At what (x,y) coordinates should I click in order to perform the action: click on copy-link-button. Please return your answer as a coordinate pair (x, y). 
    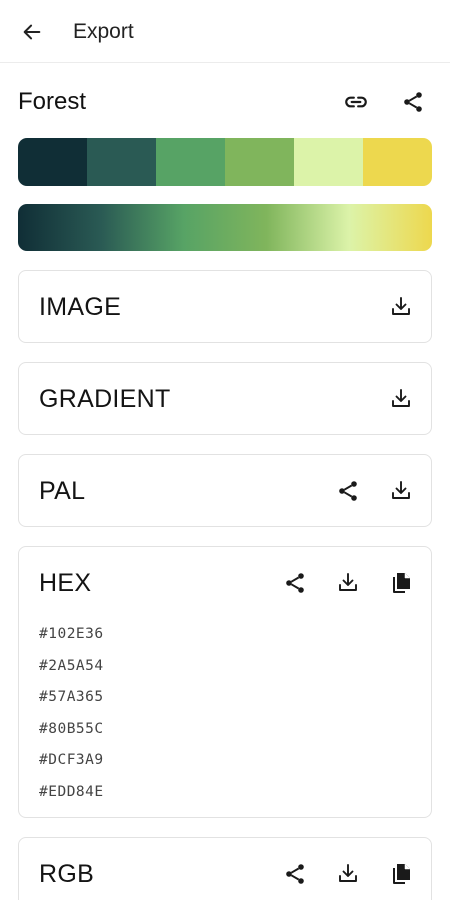
    Looking at the image, I should click on (356, 102).